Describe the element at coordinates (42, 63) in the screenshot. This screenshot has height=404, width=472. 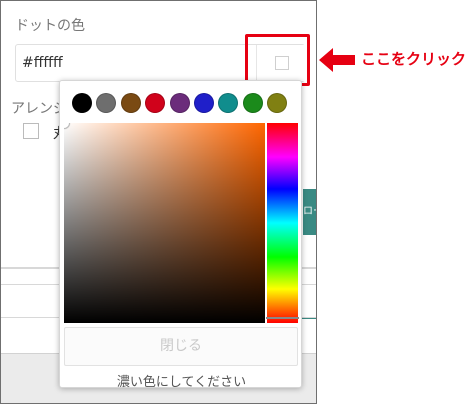
I see `color-hex-value: #ffffff` at that location.